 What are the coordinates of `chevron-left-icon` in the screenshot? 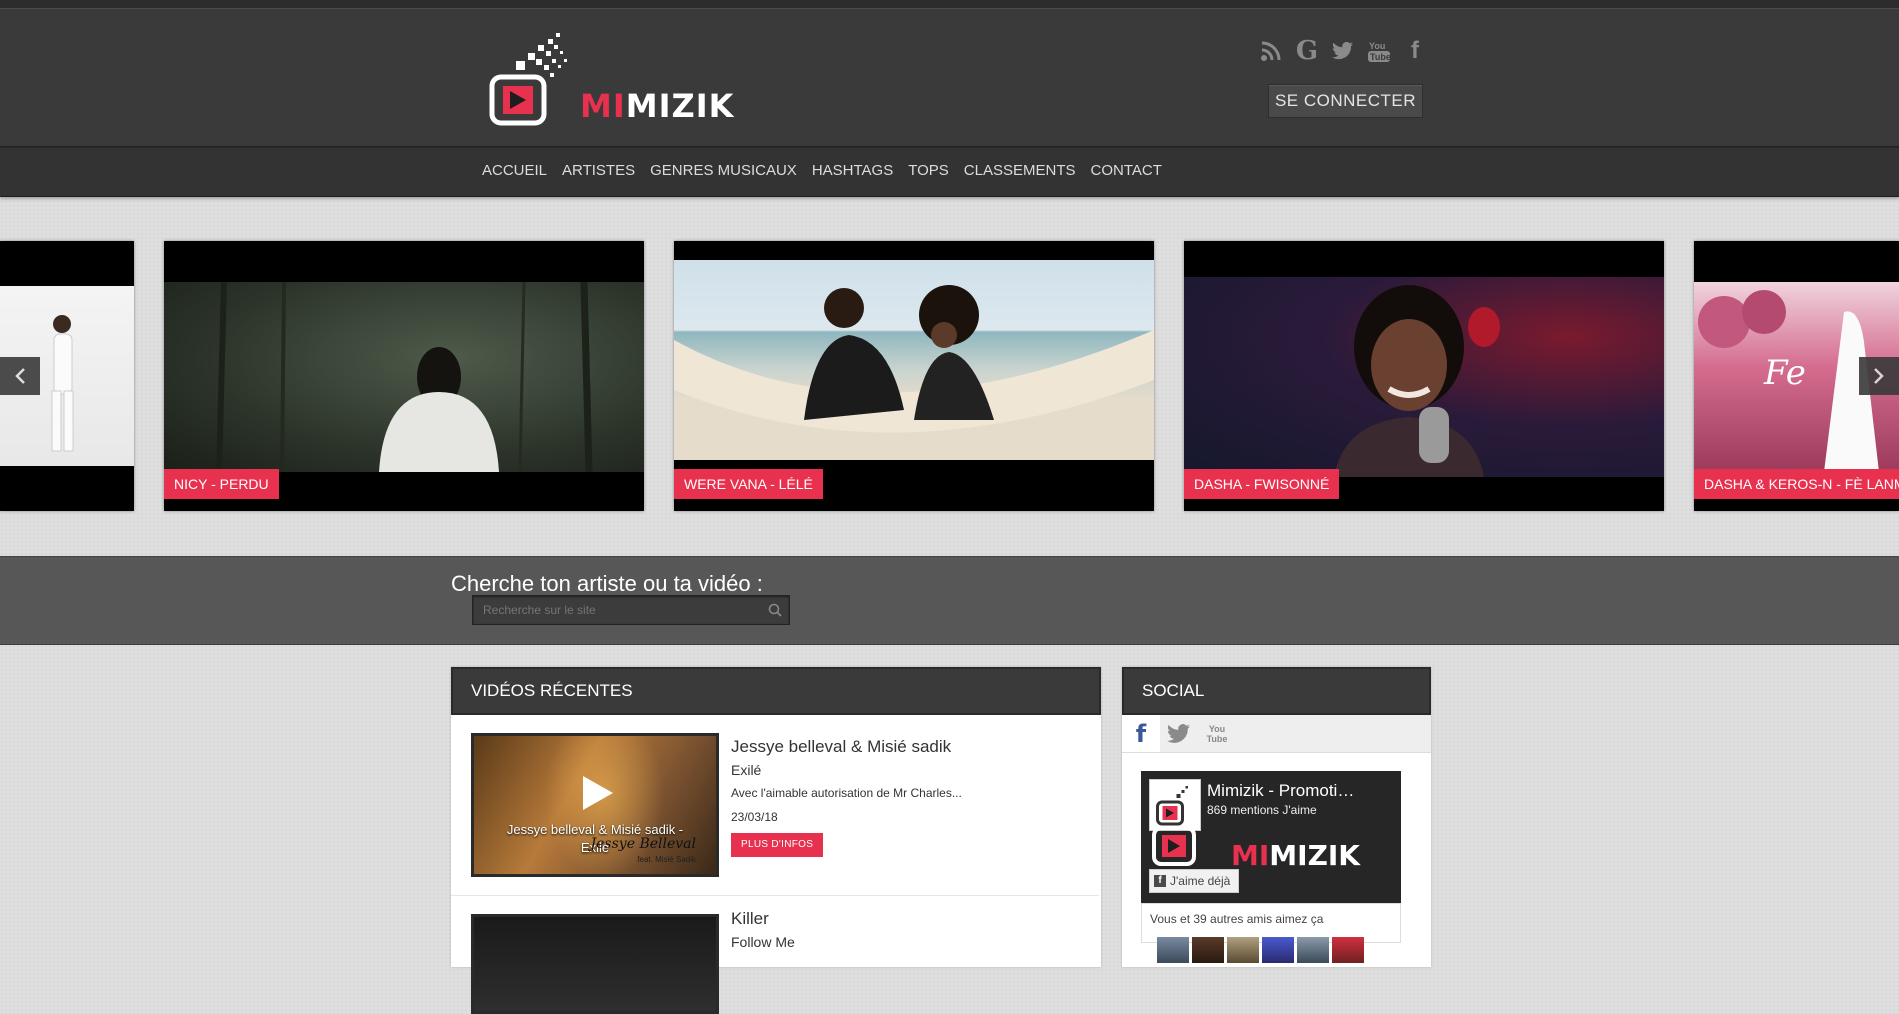 It's located at (20, 376).